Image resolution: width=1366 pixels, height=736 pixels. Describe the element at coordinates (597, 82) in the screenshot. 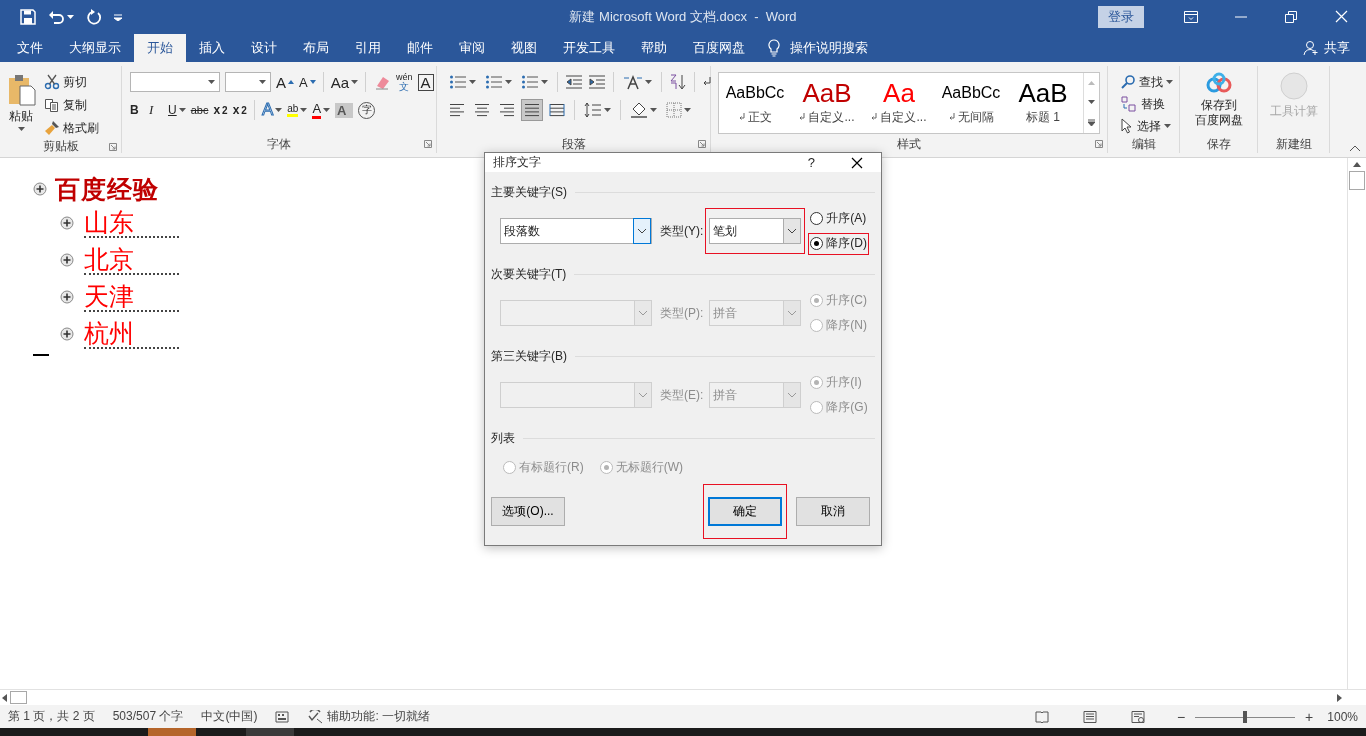

I see `increase-indent-icon` at that location.